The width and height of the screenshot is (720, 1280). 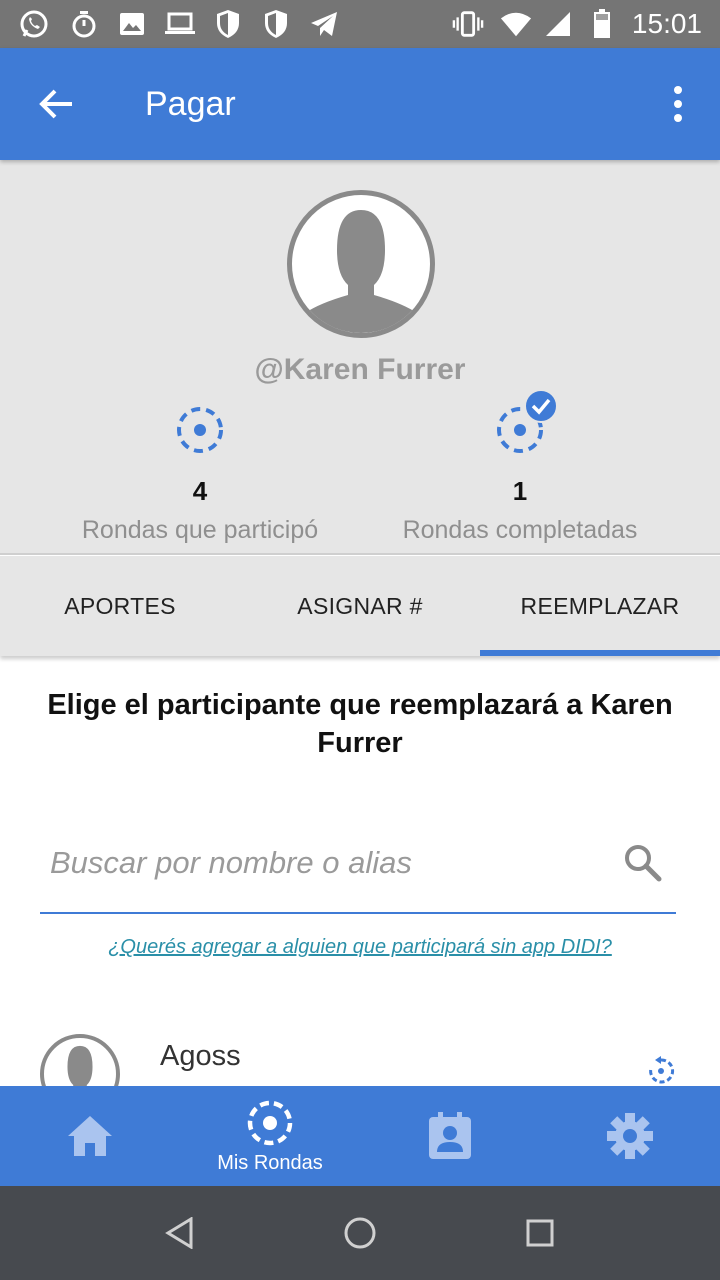 I want to click on signal-icon, so click(x=558, y=24).